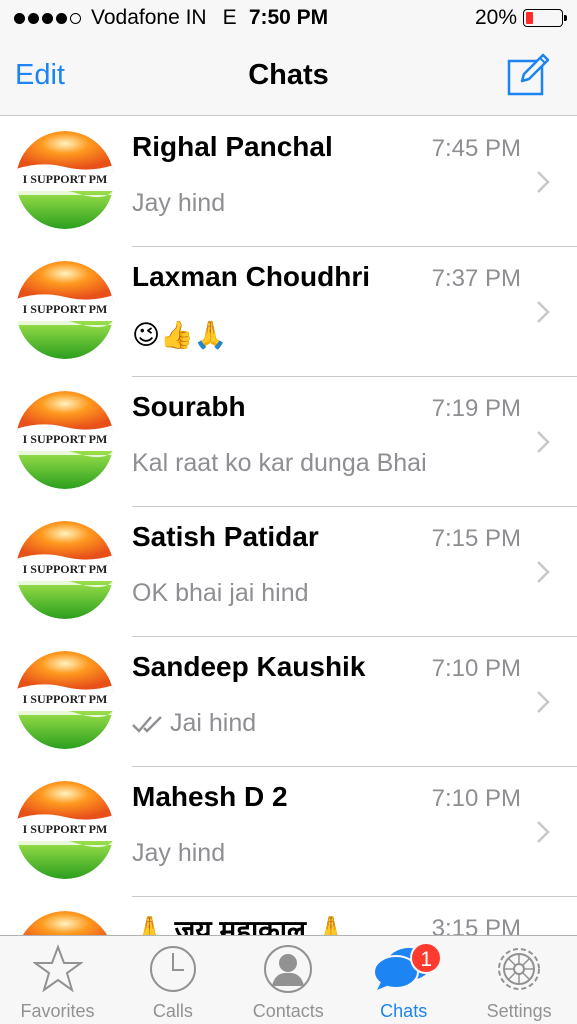  Describe the element at coordinates (519, 980) in the screenshot. I see `tab-settings: Settings` at that location.